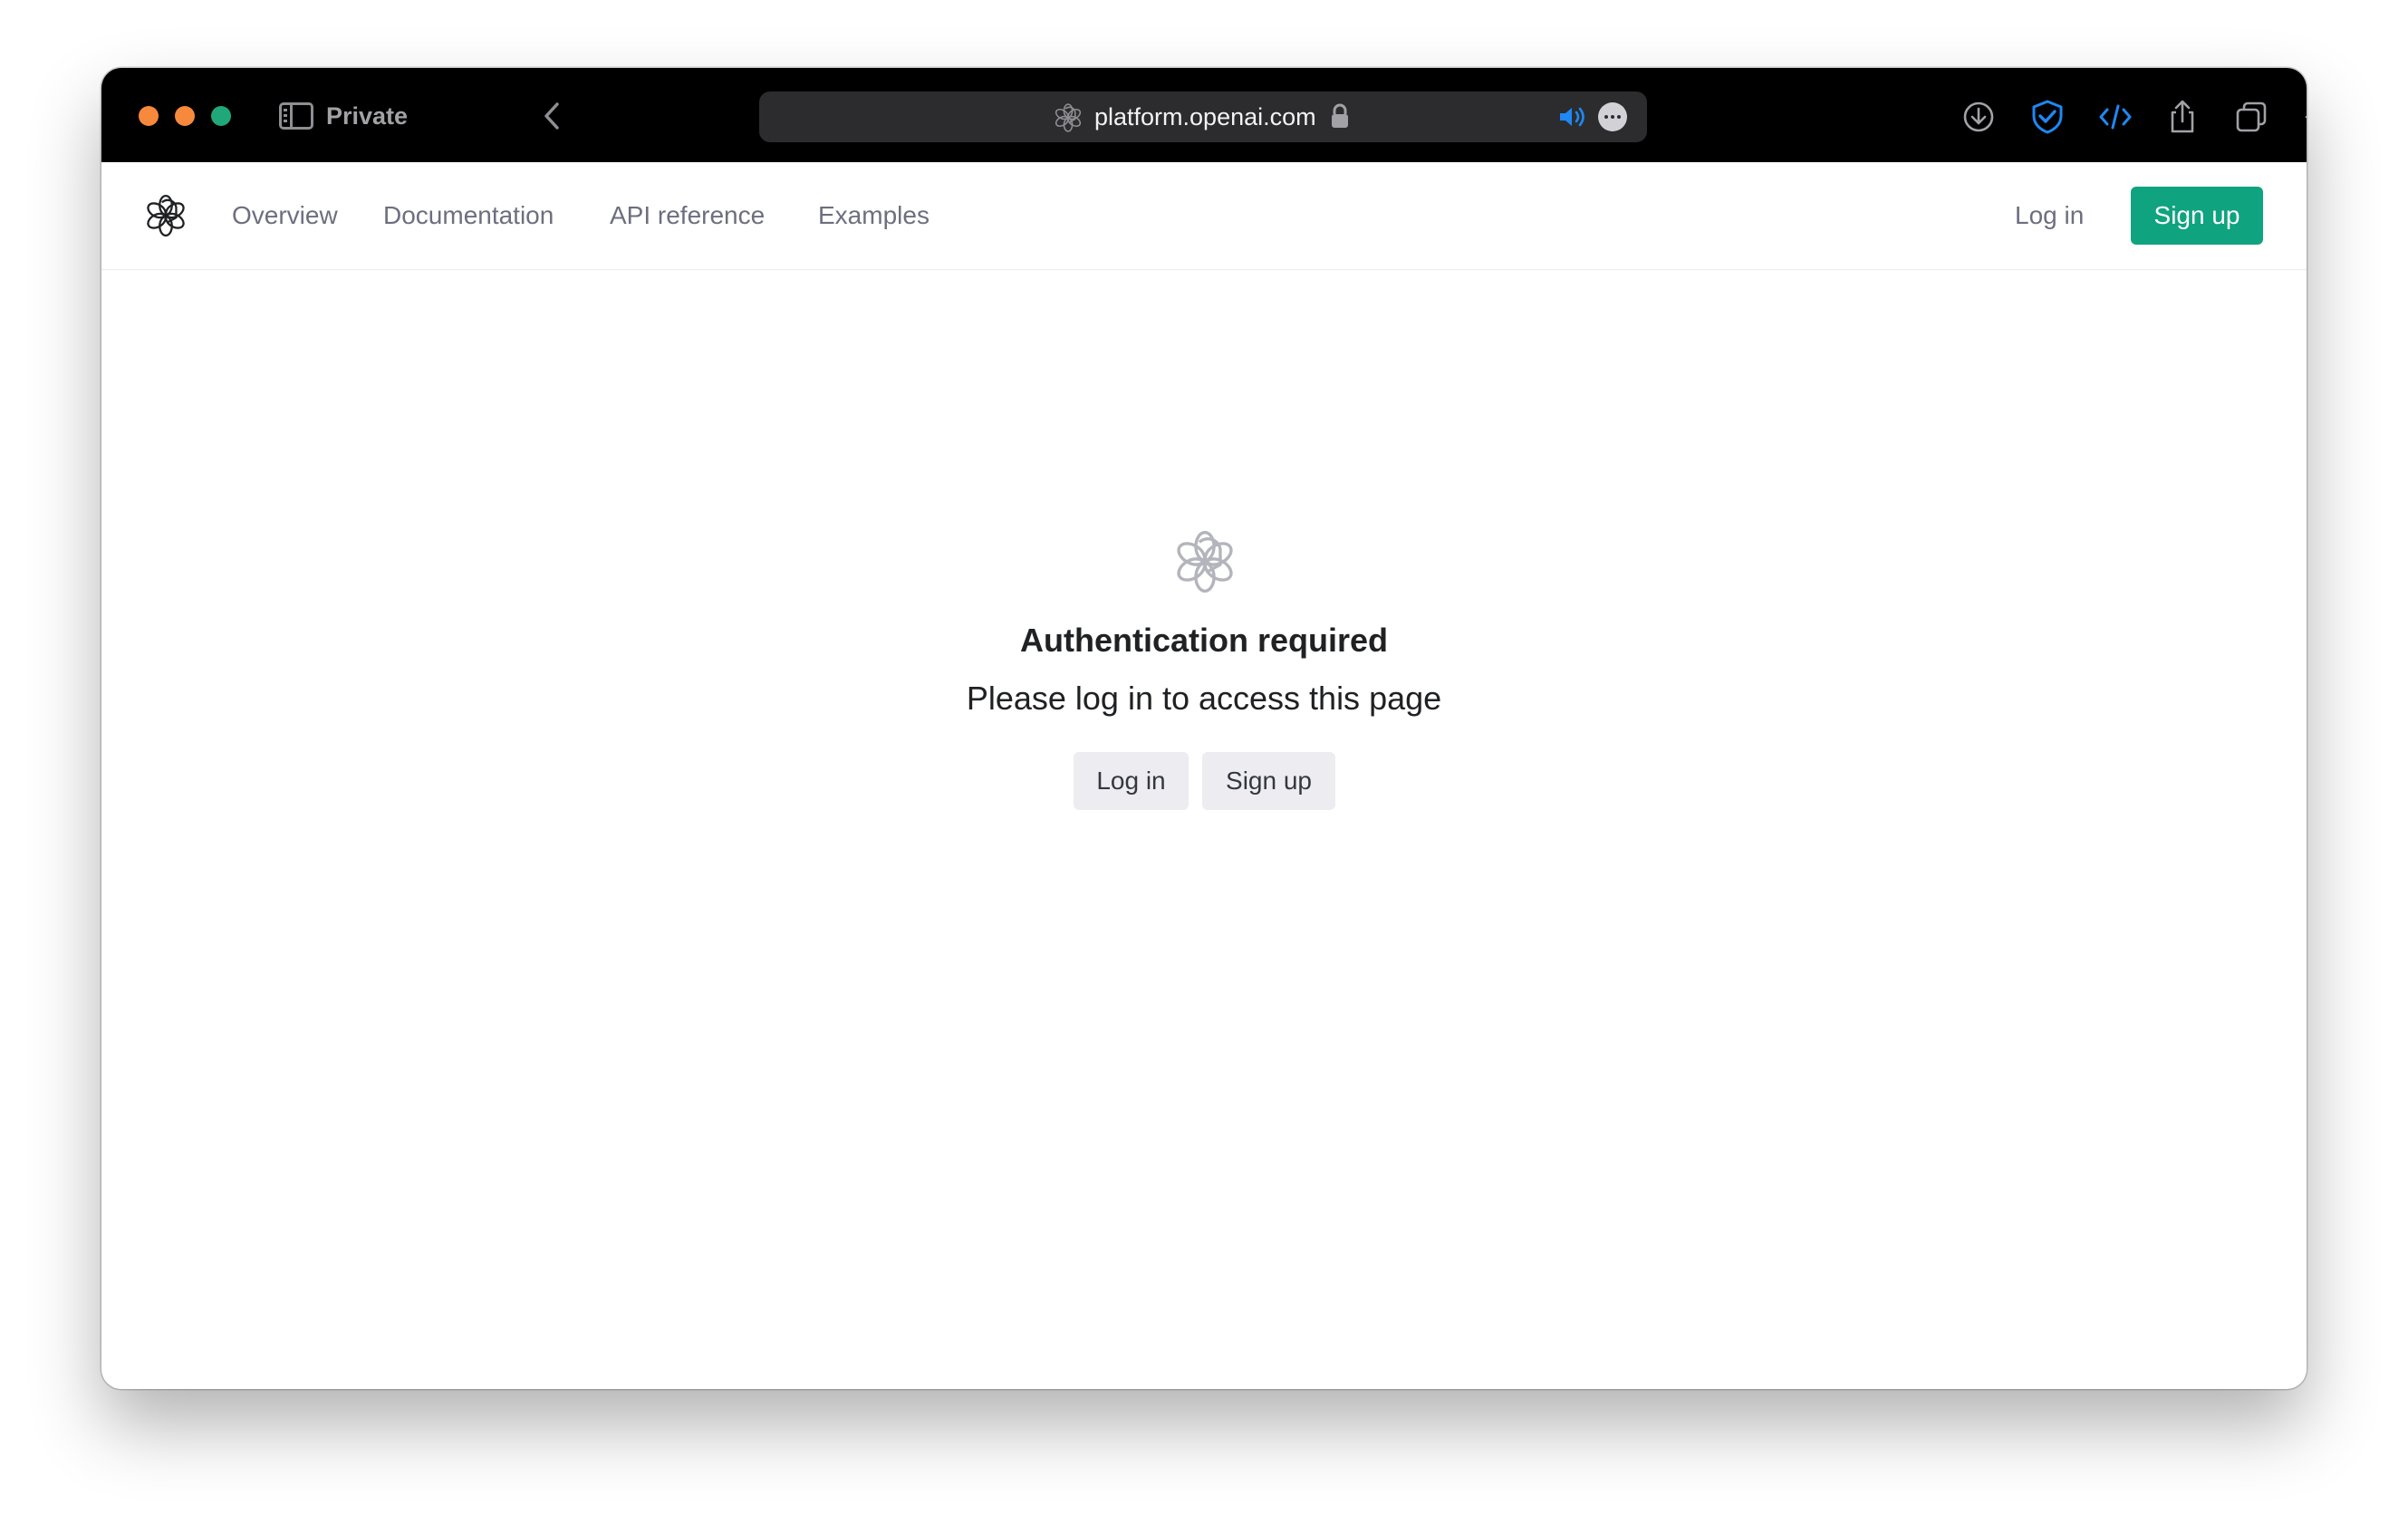 The width and height of the screenshot is (2408, 1524). What do you see at coordinates (1572, 117) in the screenshot?
I see `speaker-icon` at bounding box center [1572, 117].